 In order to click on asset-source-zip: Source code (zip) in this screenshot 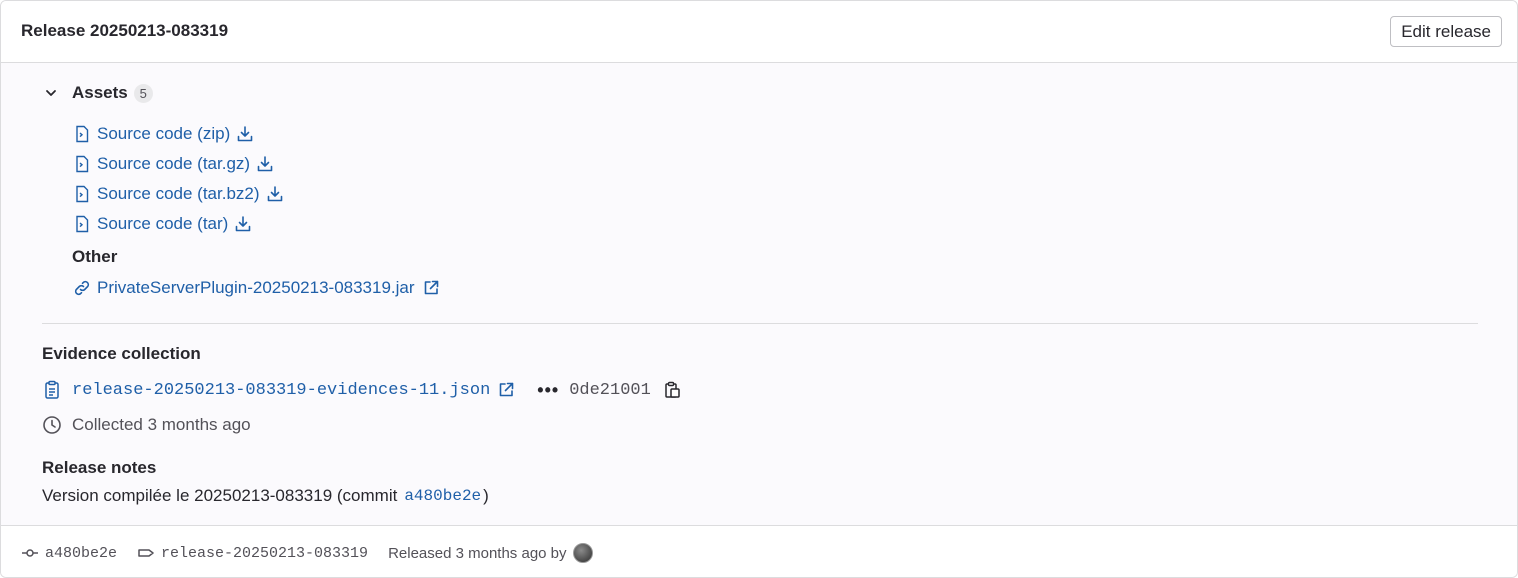, I will do `click(178, 134)`.